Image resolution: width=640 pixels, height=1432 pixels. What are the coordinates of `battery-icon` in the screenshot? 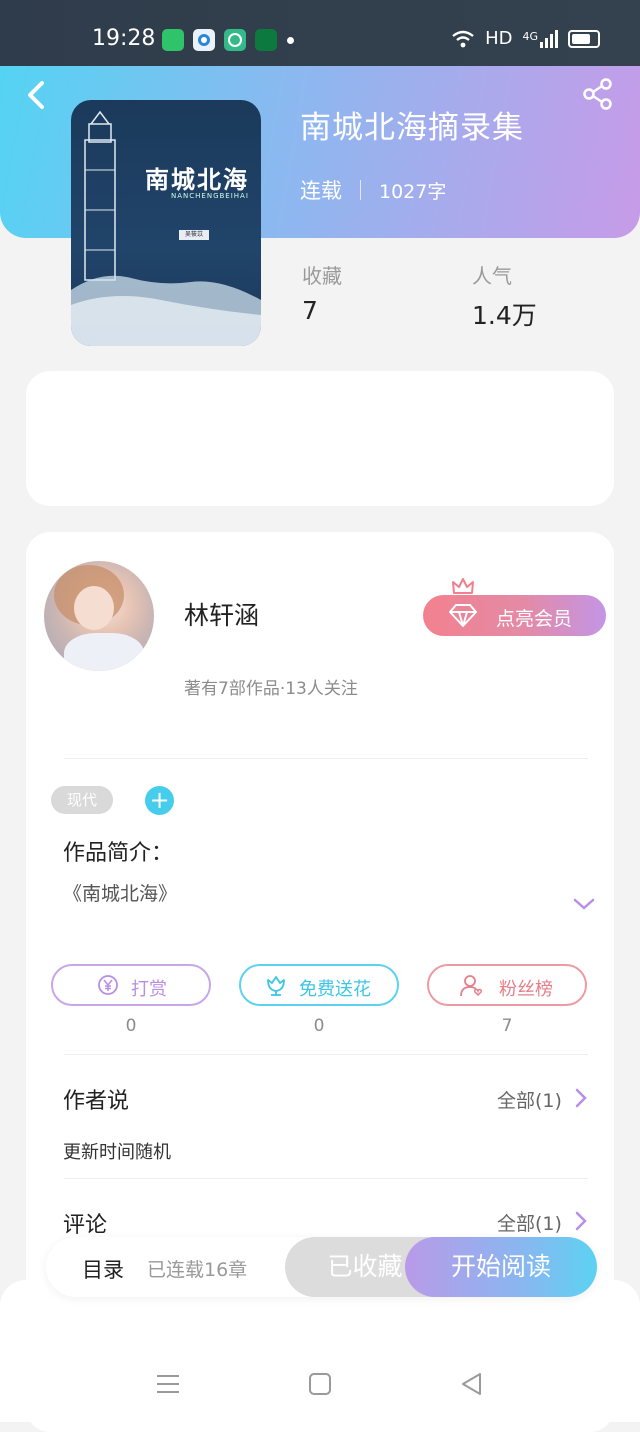 It's located at (584, 38).